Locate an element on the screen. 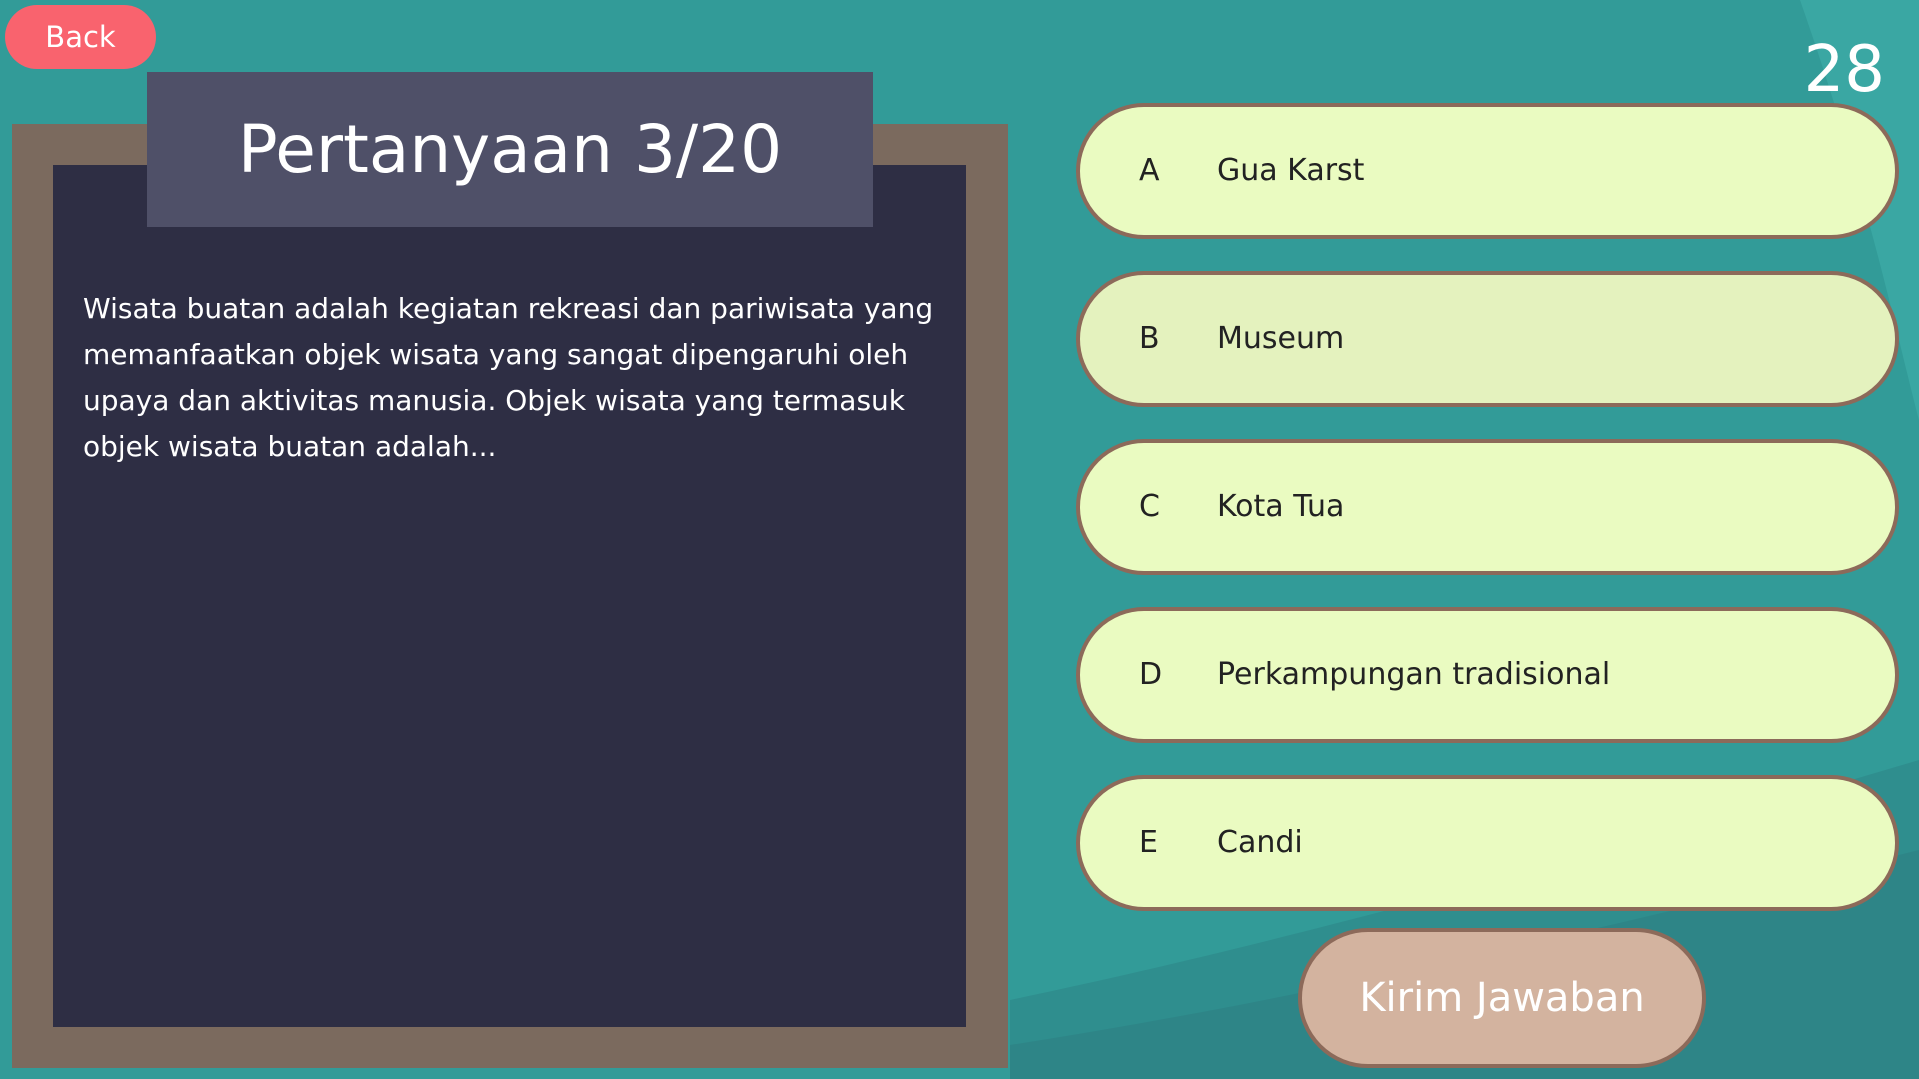  option-c: C Kota Tua is located at coordinates (1487, 507).